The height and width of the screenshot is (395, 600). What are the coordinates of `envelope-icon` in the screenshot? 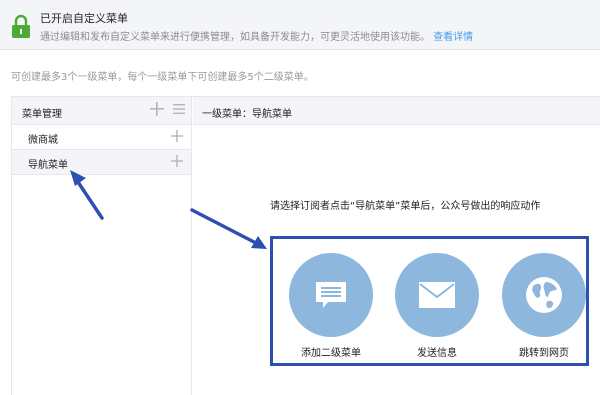 It's located at (437, 295).